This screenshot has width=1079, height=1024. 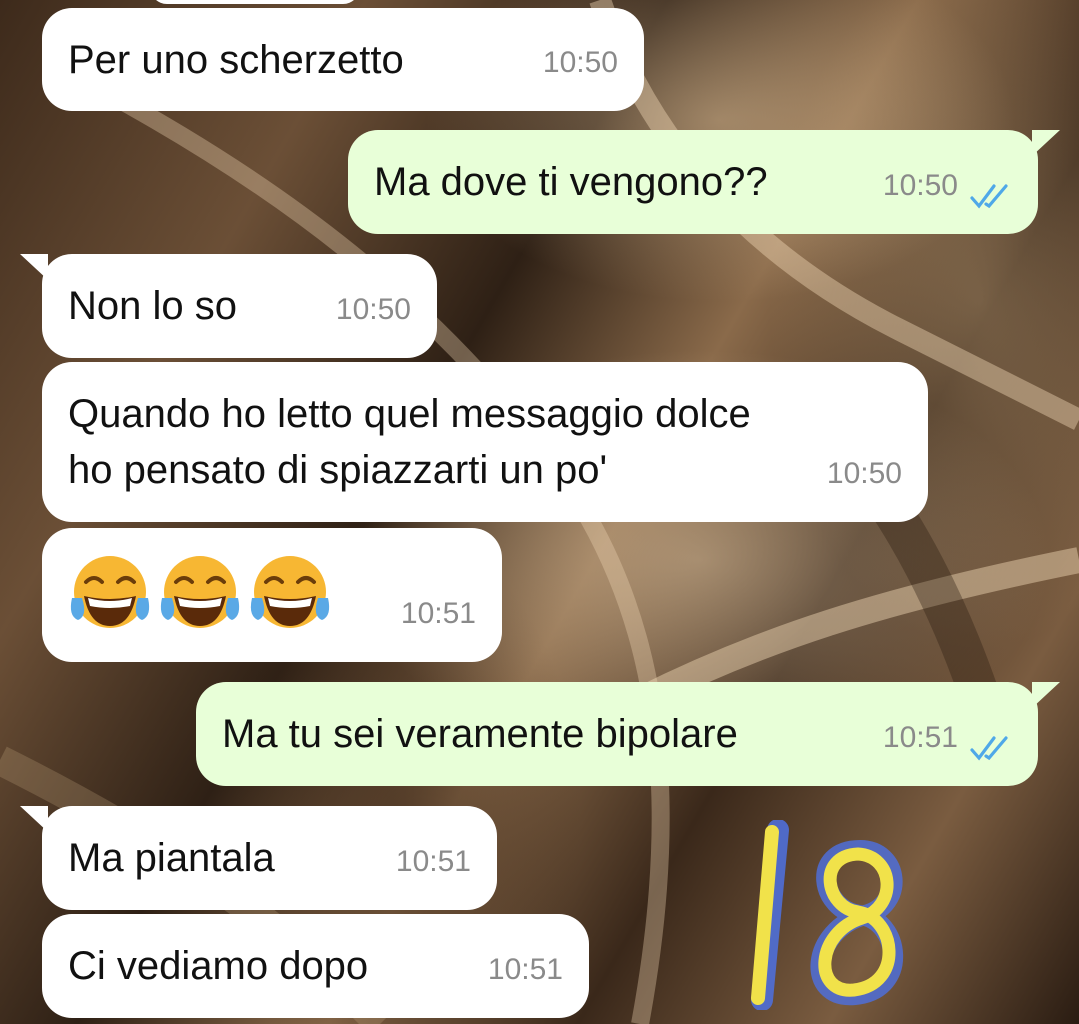 I want to click on message-text: Ma tu sei veramente bipolare, so click(x=480, y=734).